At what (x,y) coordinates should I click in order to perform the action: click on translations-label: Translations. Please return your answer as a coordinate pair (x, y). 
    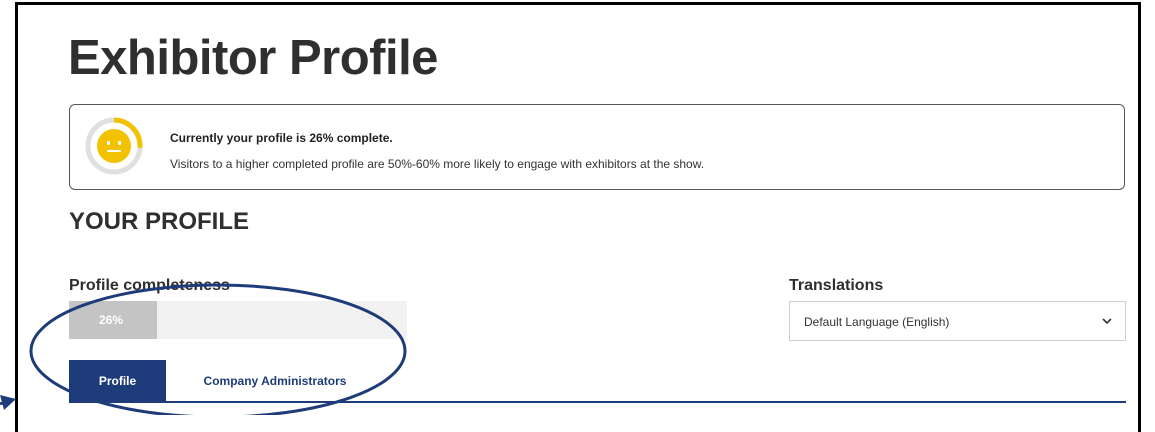
    Looking at the image, I should click on (836, 285).